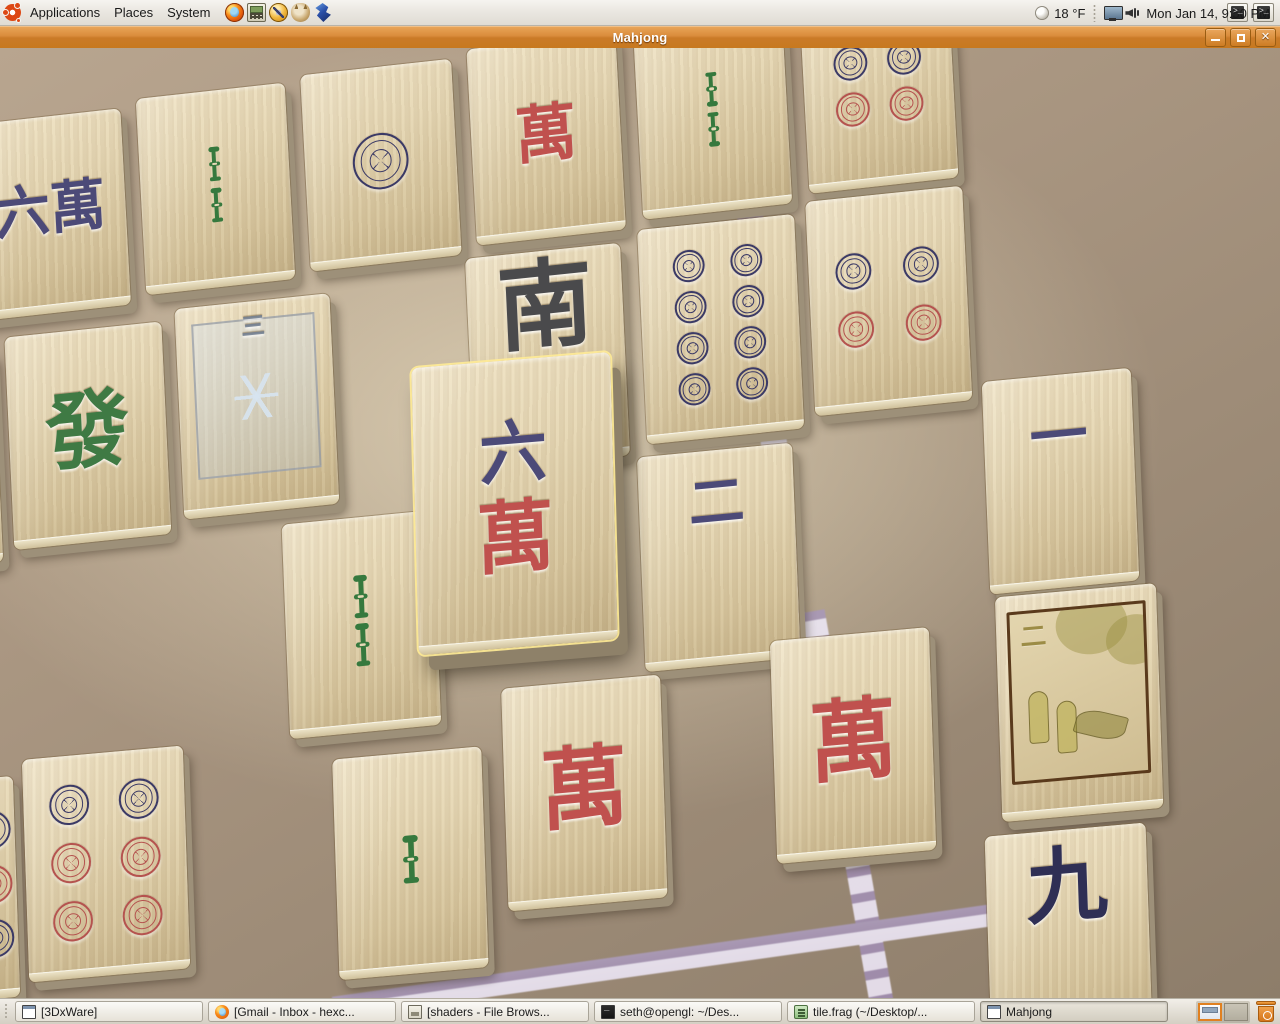  What do you see at coordinates (608, 1011) in the screenshot?
I see `terminal-icon` at bounding box center [608, 1011].